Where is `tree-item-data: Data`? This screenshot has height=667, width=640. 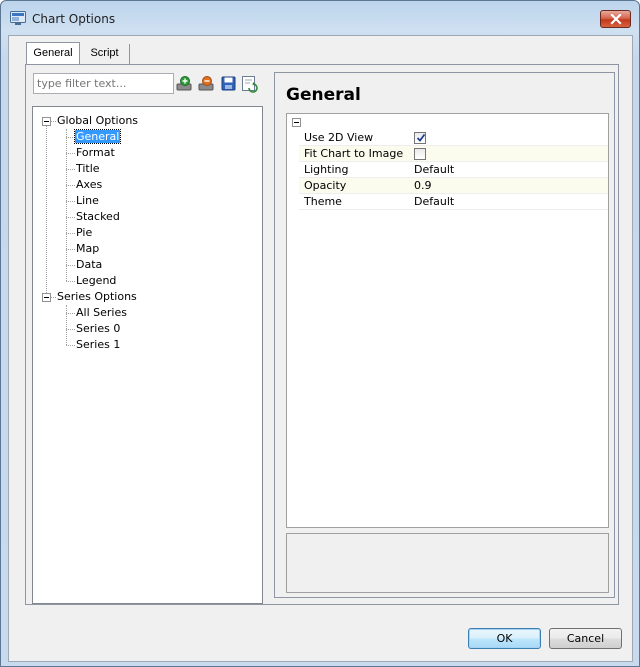 tree-item-data: Data is located at coordinates (89, 265).